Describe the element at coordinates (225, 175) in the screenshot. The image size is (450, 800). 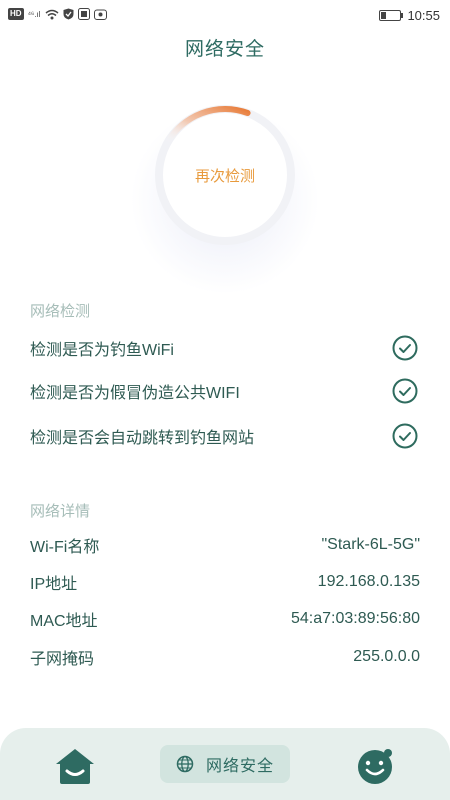
I see `rescan-button: 再次检测` at that location.